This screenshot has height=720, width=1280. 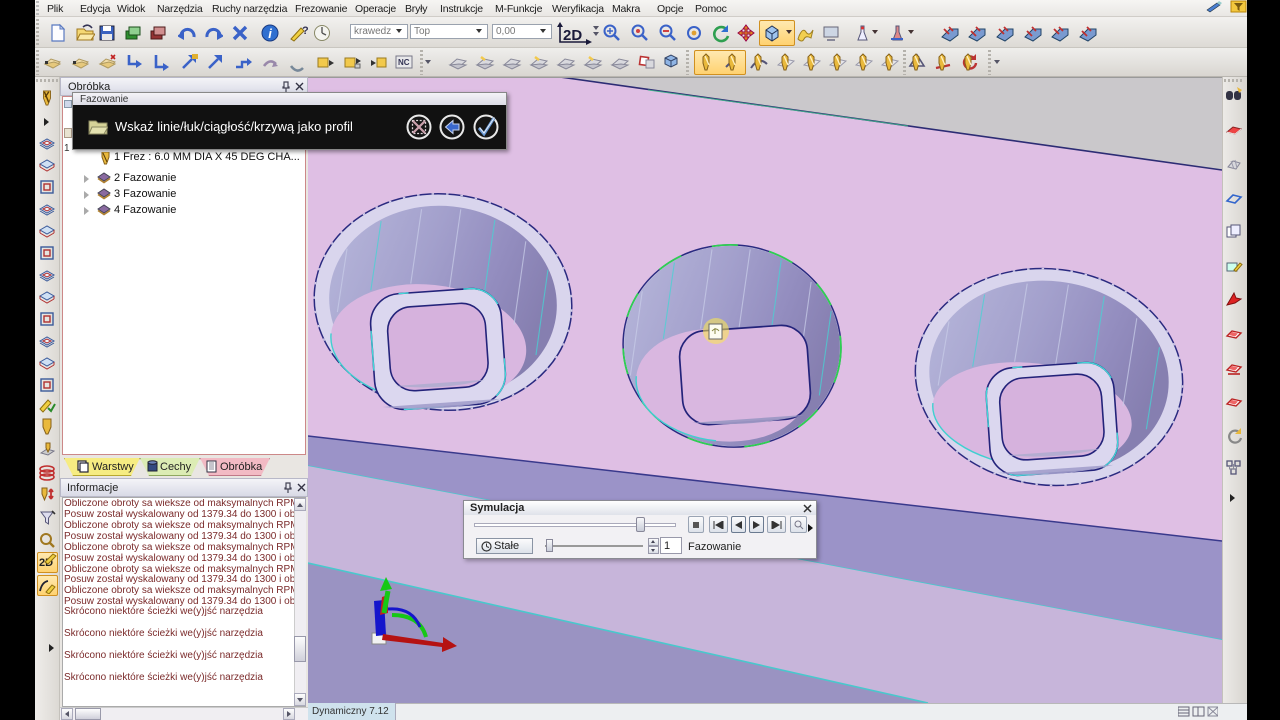 I want to click on svg-text: i, so click(x=270, y=33).